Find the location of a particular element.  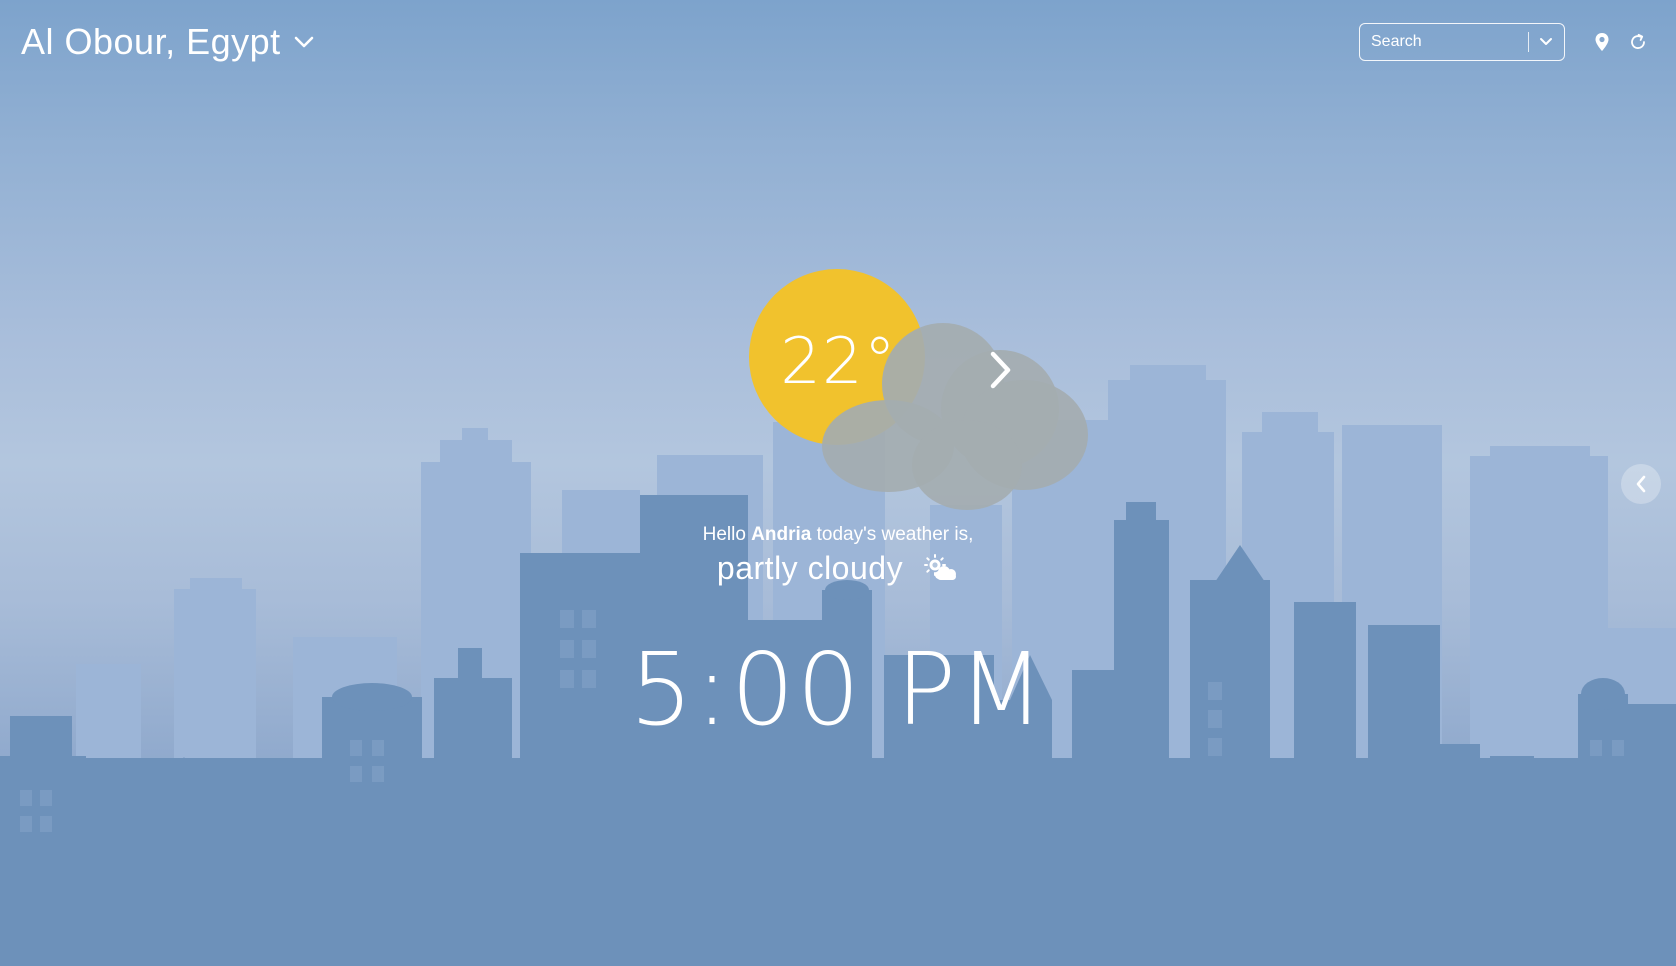

greeting-suffix: today's weather is, is located at coordinates (892, 534).